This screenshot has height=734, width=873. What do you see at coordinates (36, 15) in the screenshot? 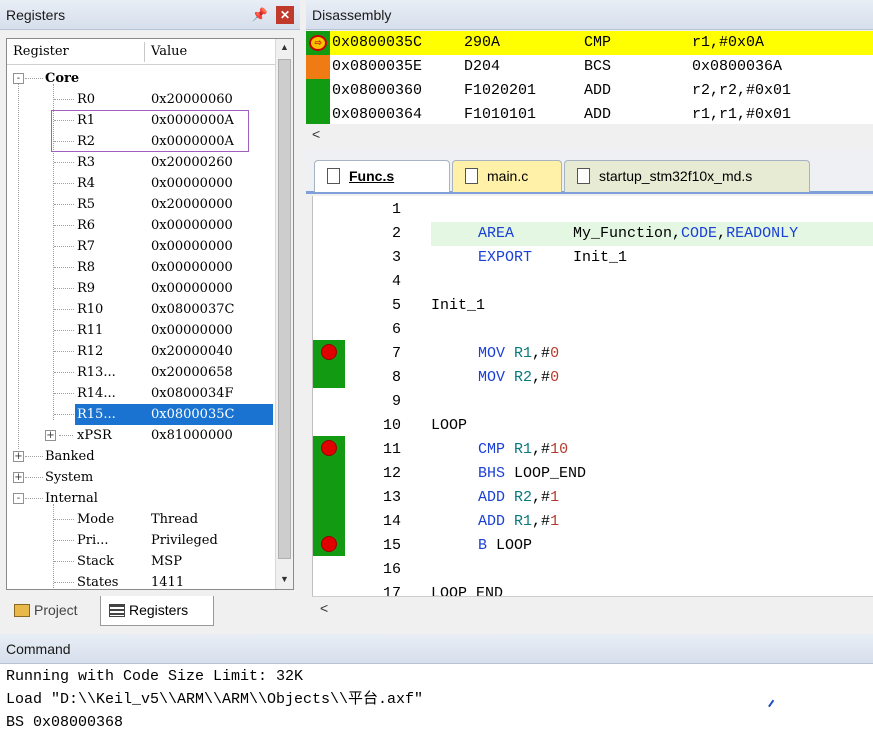
I see `registers-title: Registers` at bounding box center [36, 15].